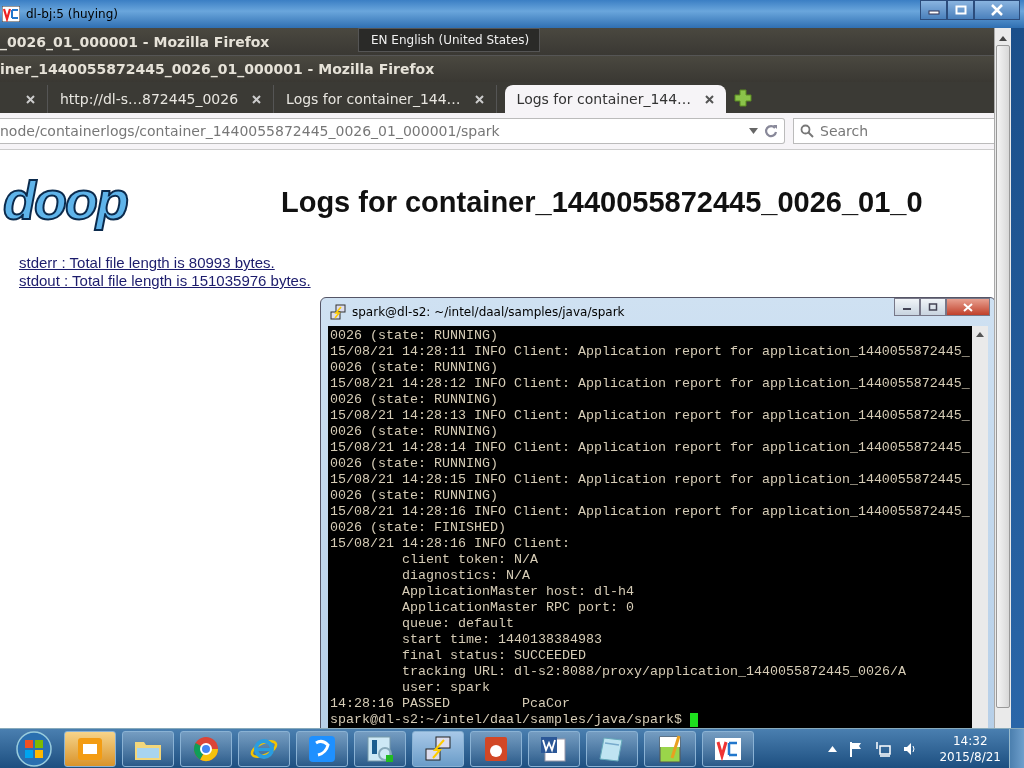  What do you see at coordinates (488, 312) in the screenshot?
I see `window-title: spark@dl-s2: ~/intel/daal/samples/java/spark` at bounding box center [488, 312].